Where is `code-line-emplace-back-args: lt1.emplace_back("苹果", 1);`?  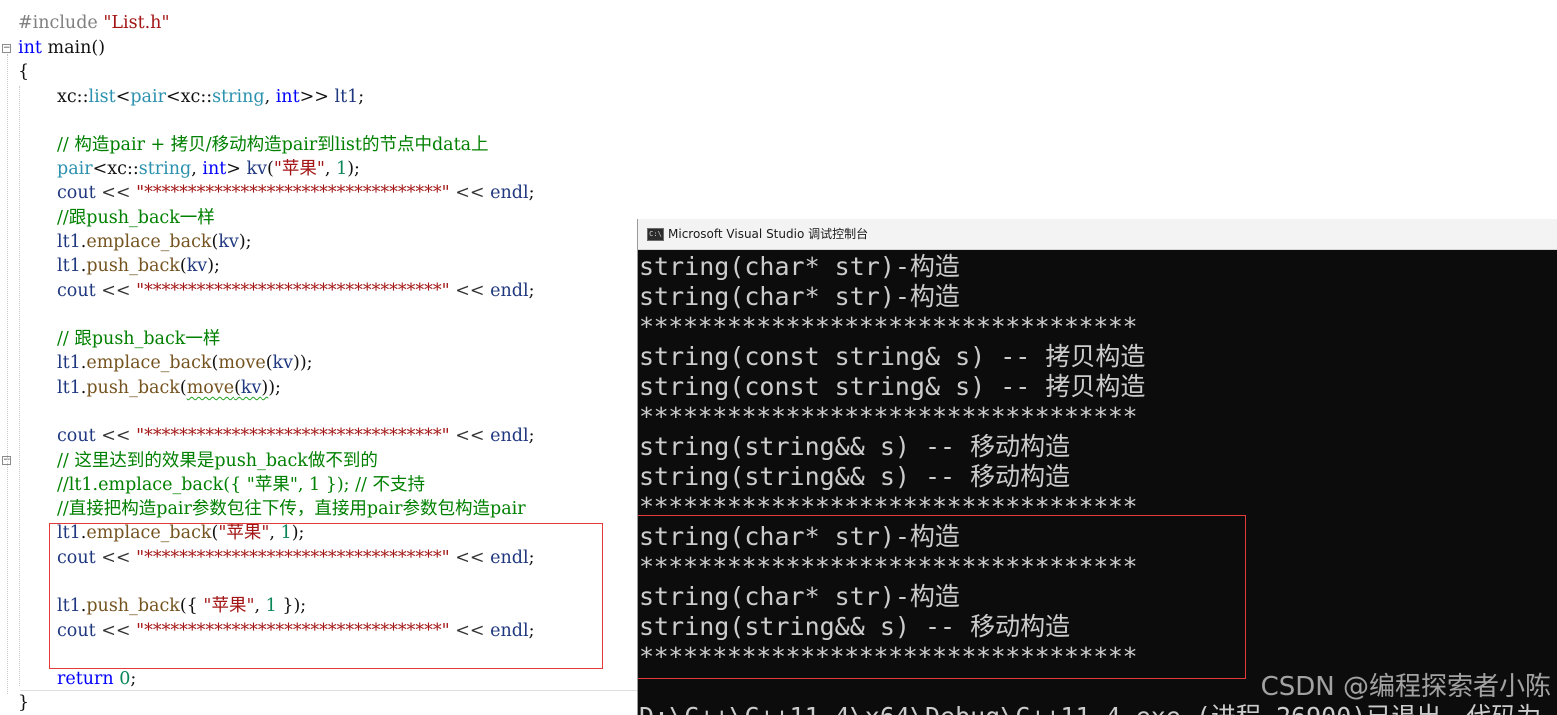
code-line-emplace-back-args: lt1.emplace_back("苹果", 1); is located at coordinates (180, 533).